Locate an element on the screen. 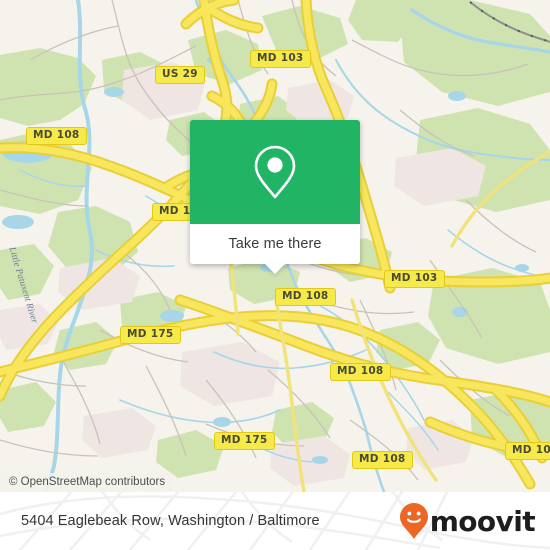 This screenshot has width=550, height=550. take-me-there-button: Take me there is located at coordinates (274, 244).